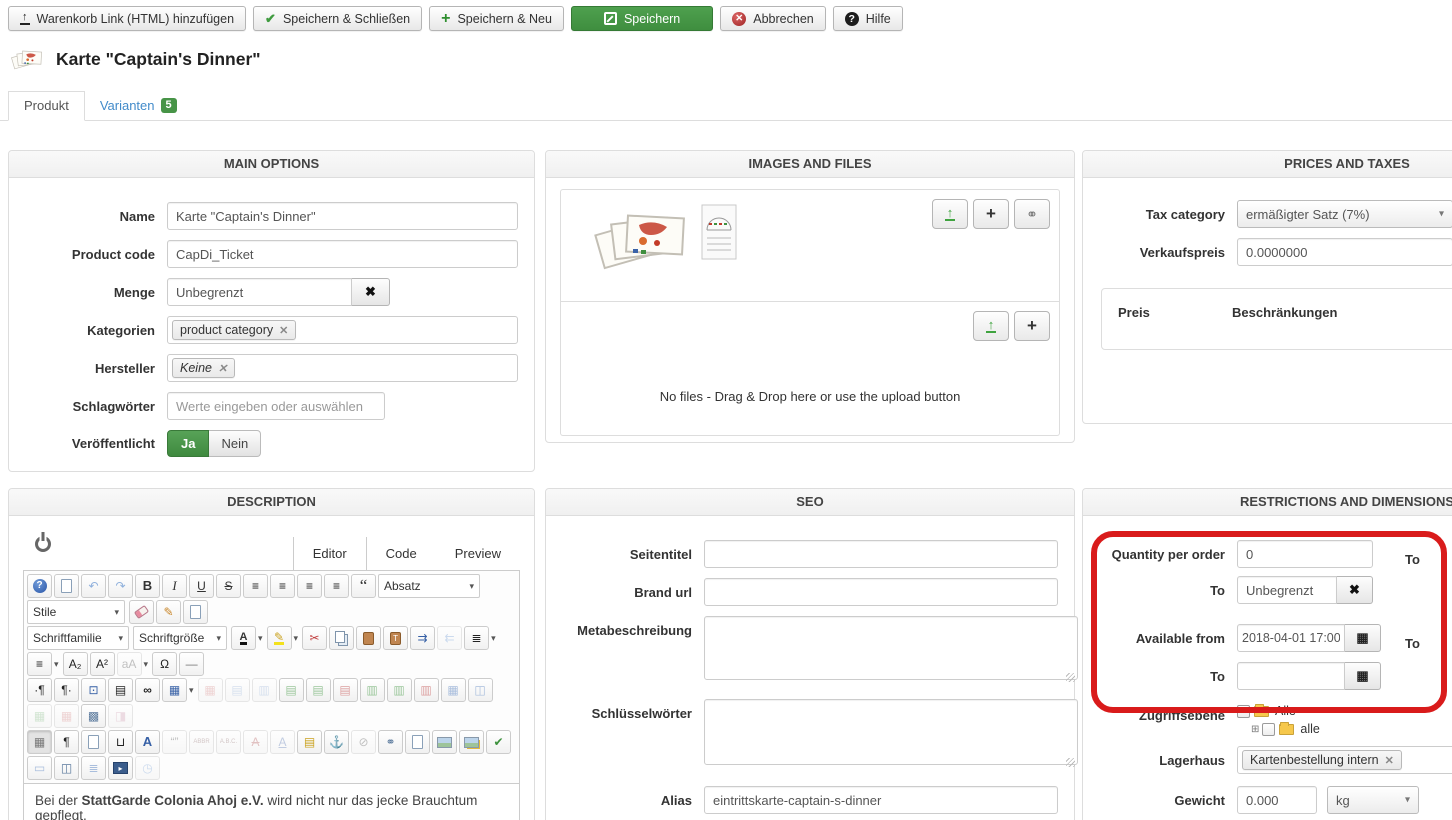 This screenshot has width=1452, height=820. Describe the element at coordinates (255, 586) in the screenshot. I see `align-justify-icon: ≡` at that location.